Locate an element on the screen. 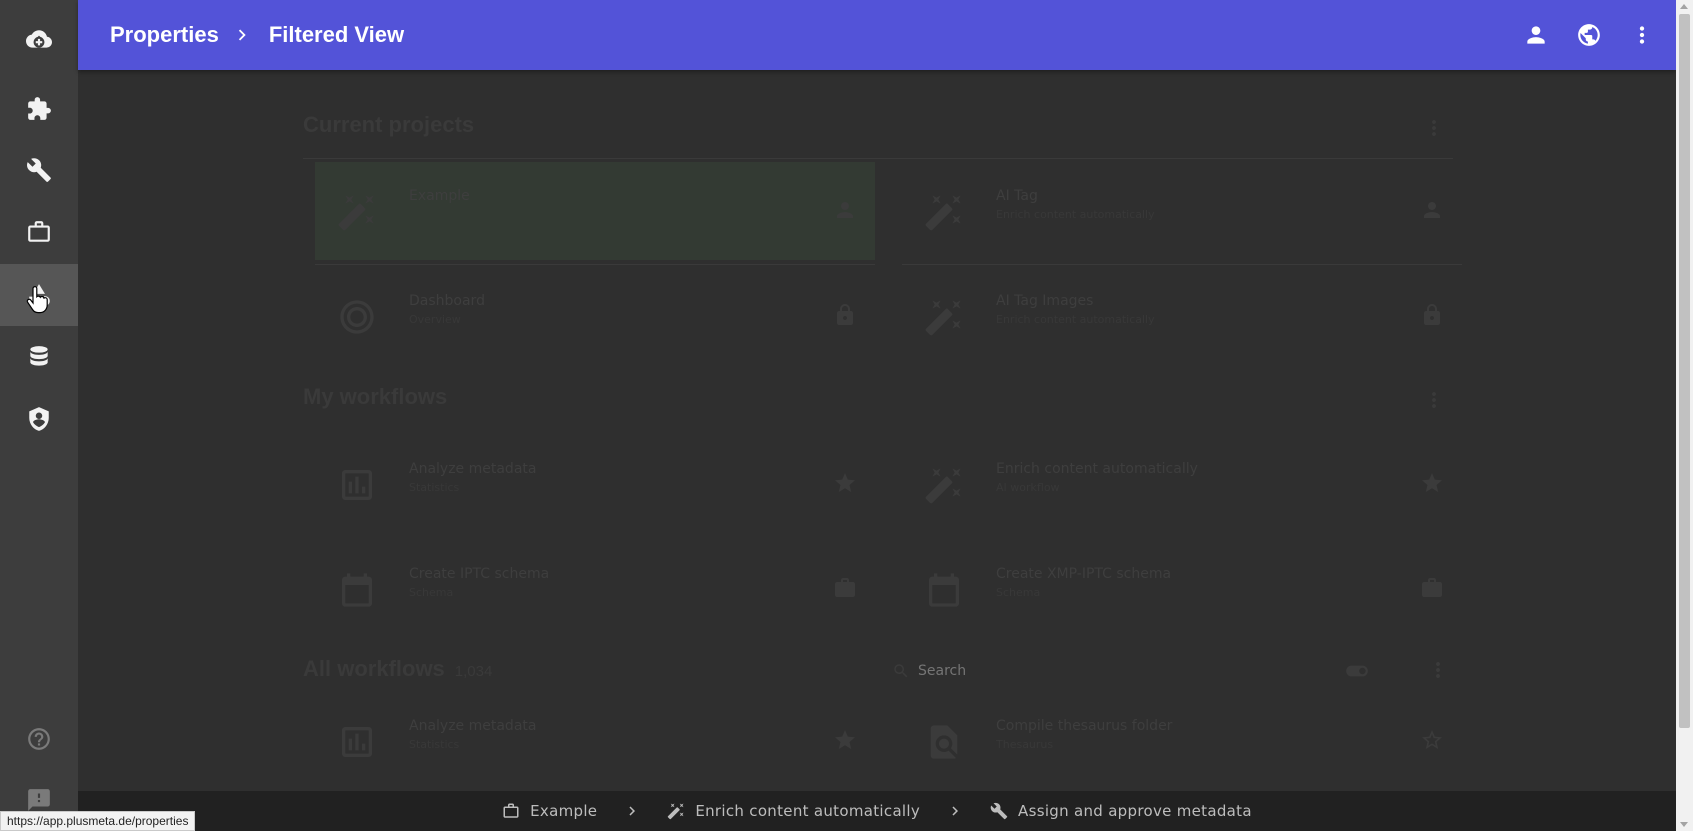  person-icon is located at coordinates (1535, 35).